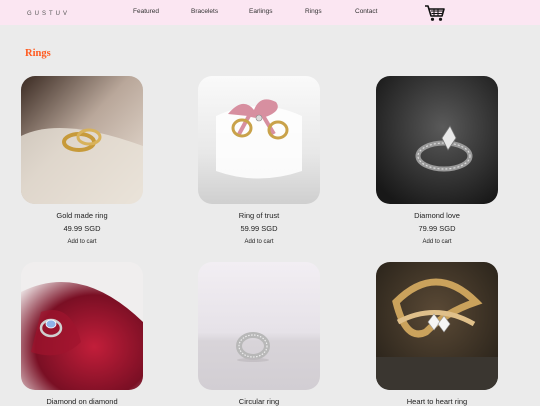 The image size is (540, 406). Describe the element at coordinates (259, 140) in the screenshot. I see `product-image-ring-of-trust` at that location.